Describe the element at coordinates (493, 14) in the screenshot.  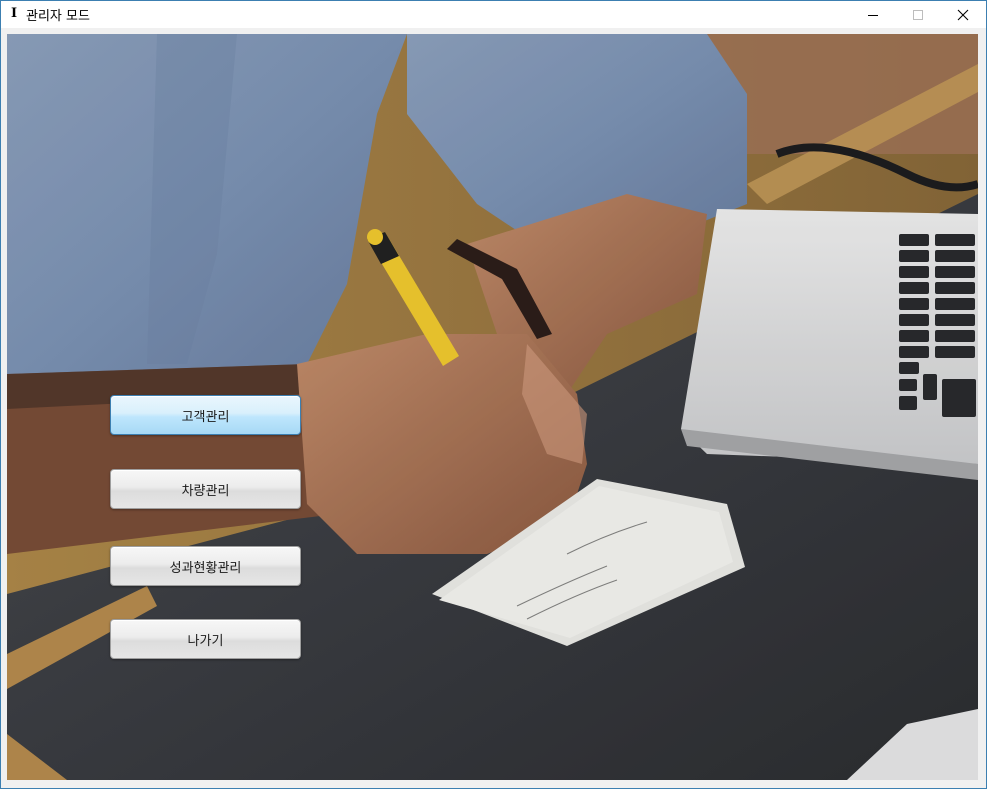
I see `title-bar: I 관리자 모드` at that location.